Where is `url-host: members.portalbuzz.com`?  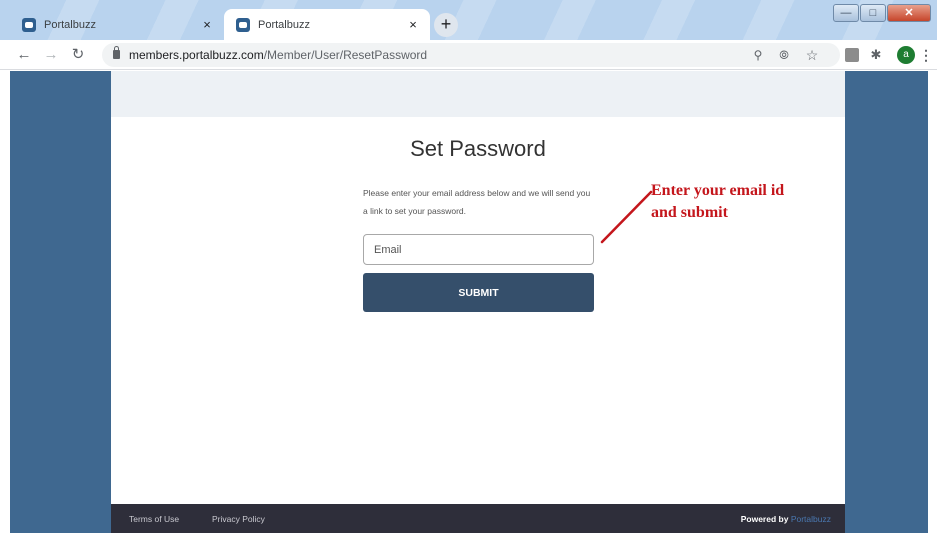
url-host: members.portalbuzz.com is located at coordinates (196, 55).